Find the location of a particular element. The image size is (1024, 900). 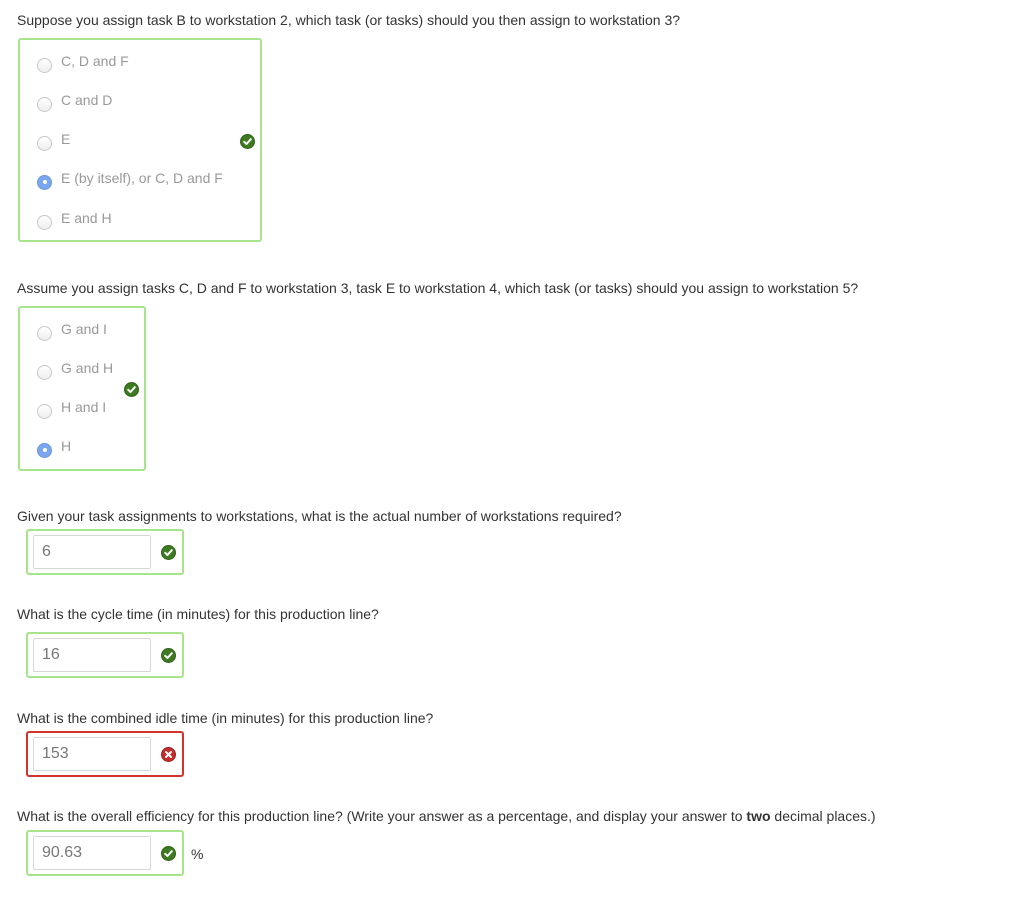

idle-time-input is located at coordinates (92, 754).